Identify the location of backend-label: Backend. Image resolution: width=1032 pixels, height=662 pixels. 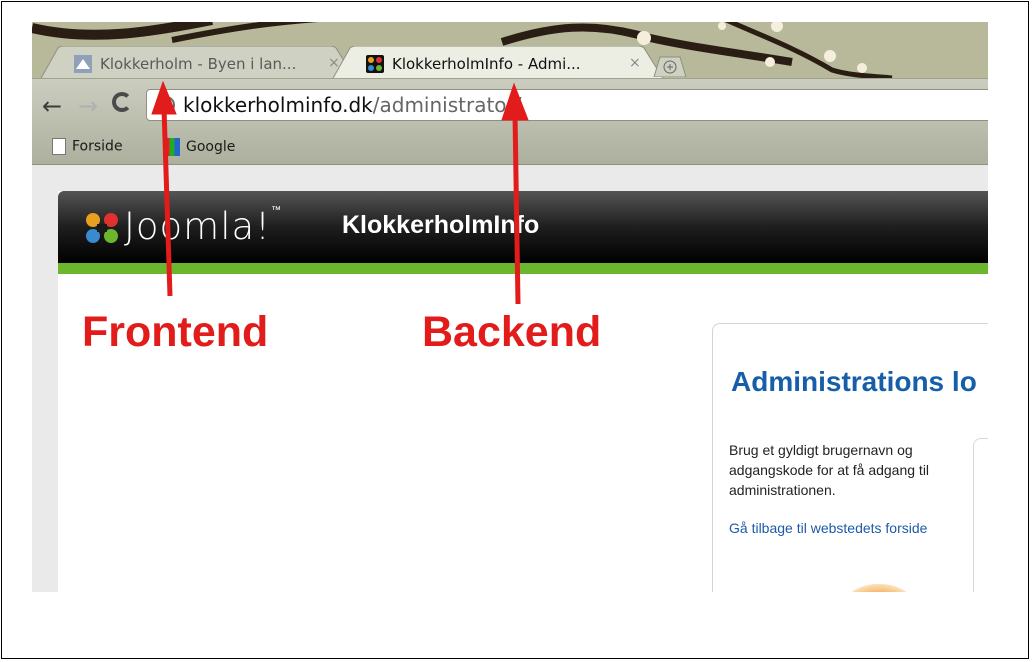
(512, 332).